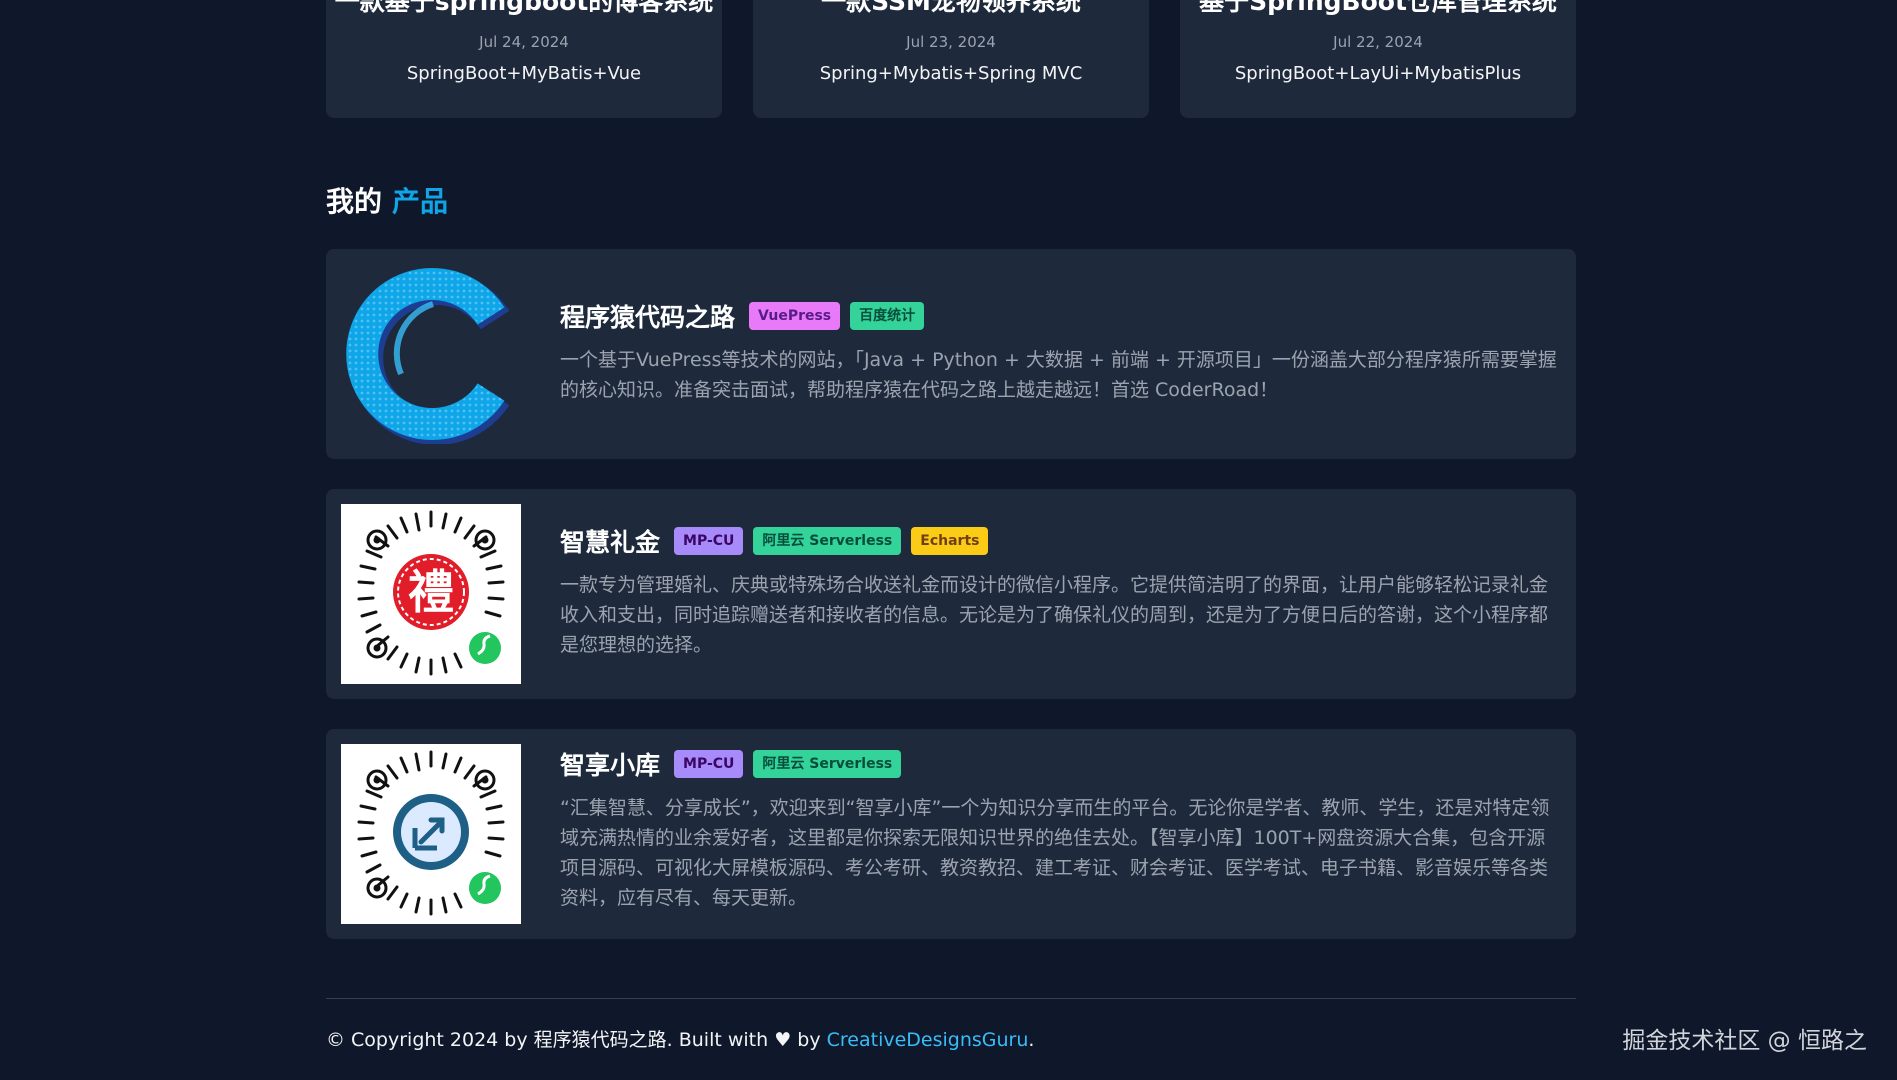  Describe the element at coordinates (431, 354) in the screenshot. I see `c-logo-icon` at that location.